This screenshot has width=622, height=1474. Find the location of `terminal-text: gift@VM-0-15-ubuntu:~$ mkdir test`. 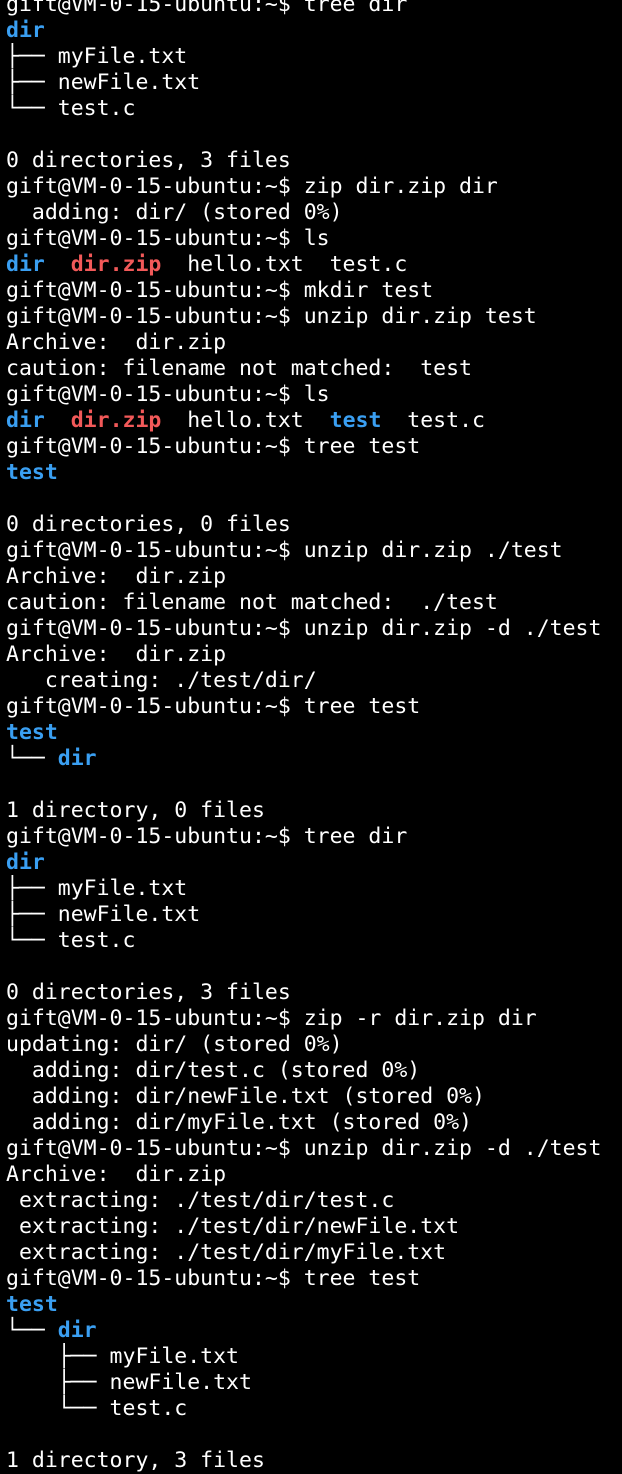

terminal-text: gift@VM-0-15-ubuntu:~$ mkdir test is located at coordinates (220, 290).